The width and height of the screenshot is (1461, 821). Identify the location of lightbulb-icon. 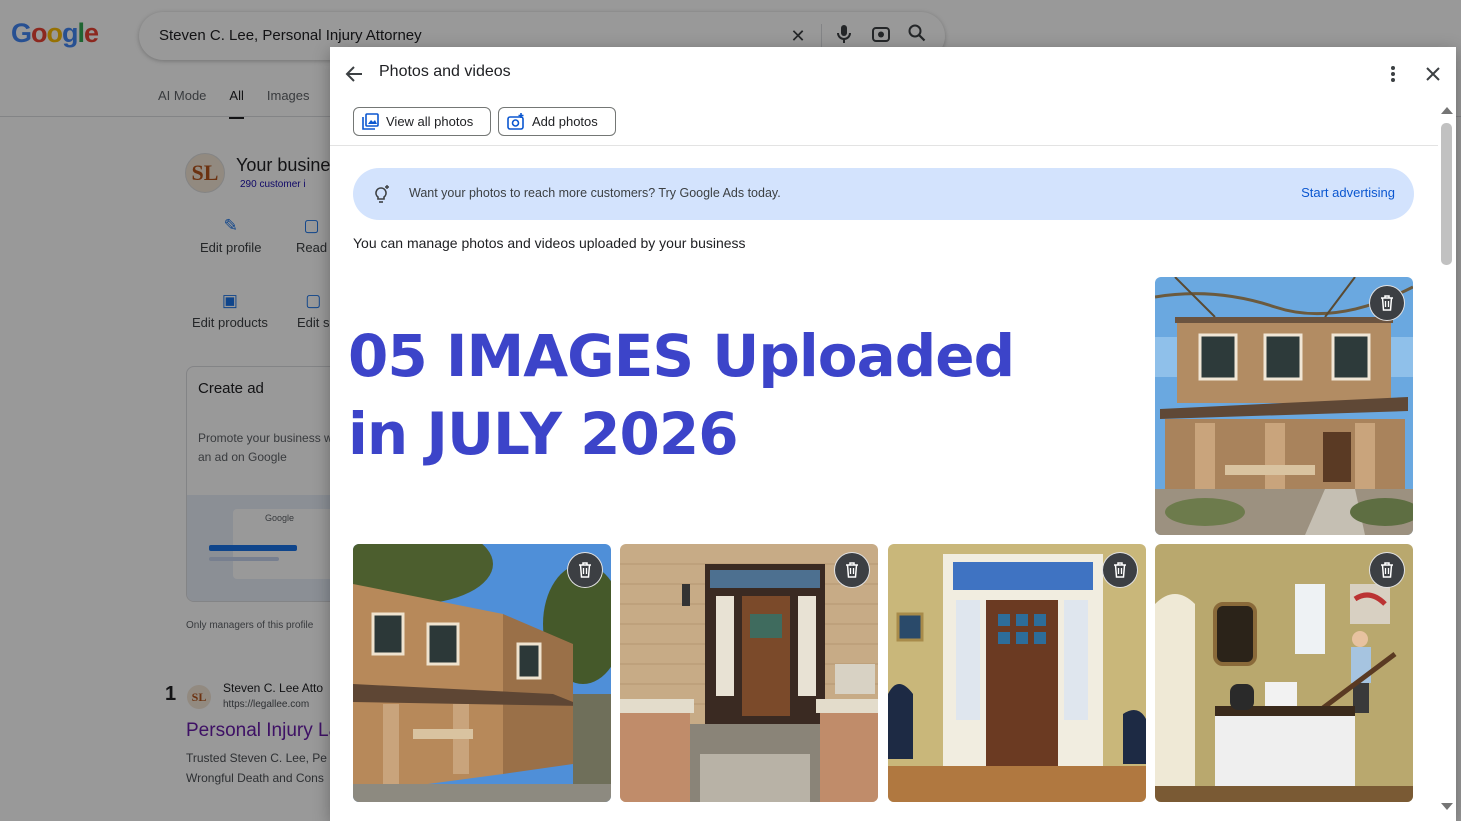
(381, 194).